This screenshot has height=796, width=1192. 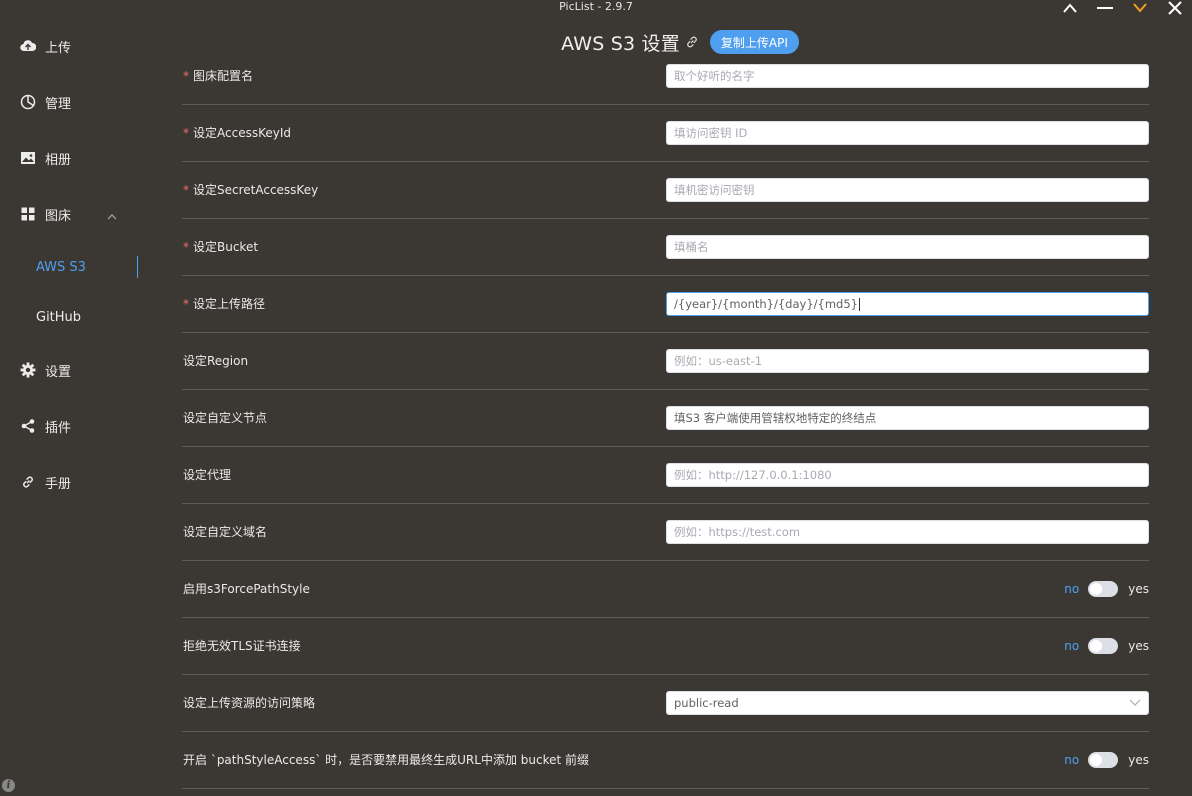 What do you see at coordinates (907, 133) in the screenshot?
I see `access-key-id-input: 填访问密钥 ID` at bounding box center [907, 133].